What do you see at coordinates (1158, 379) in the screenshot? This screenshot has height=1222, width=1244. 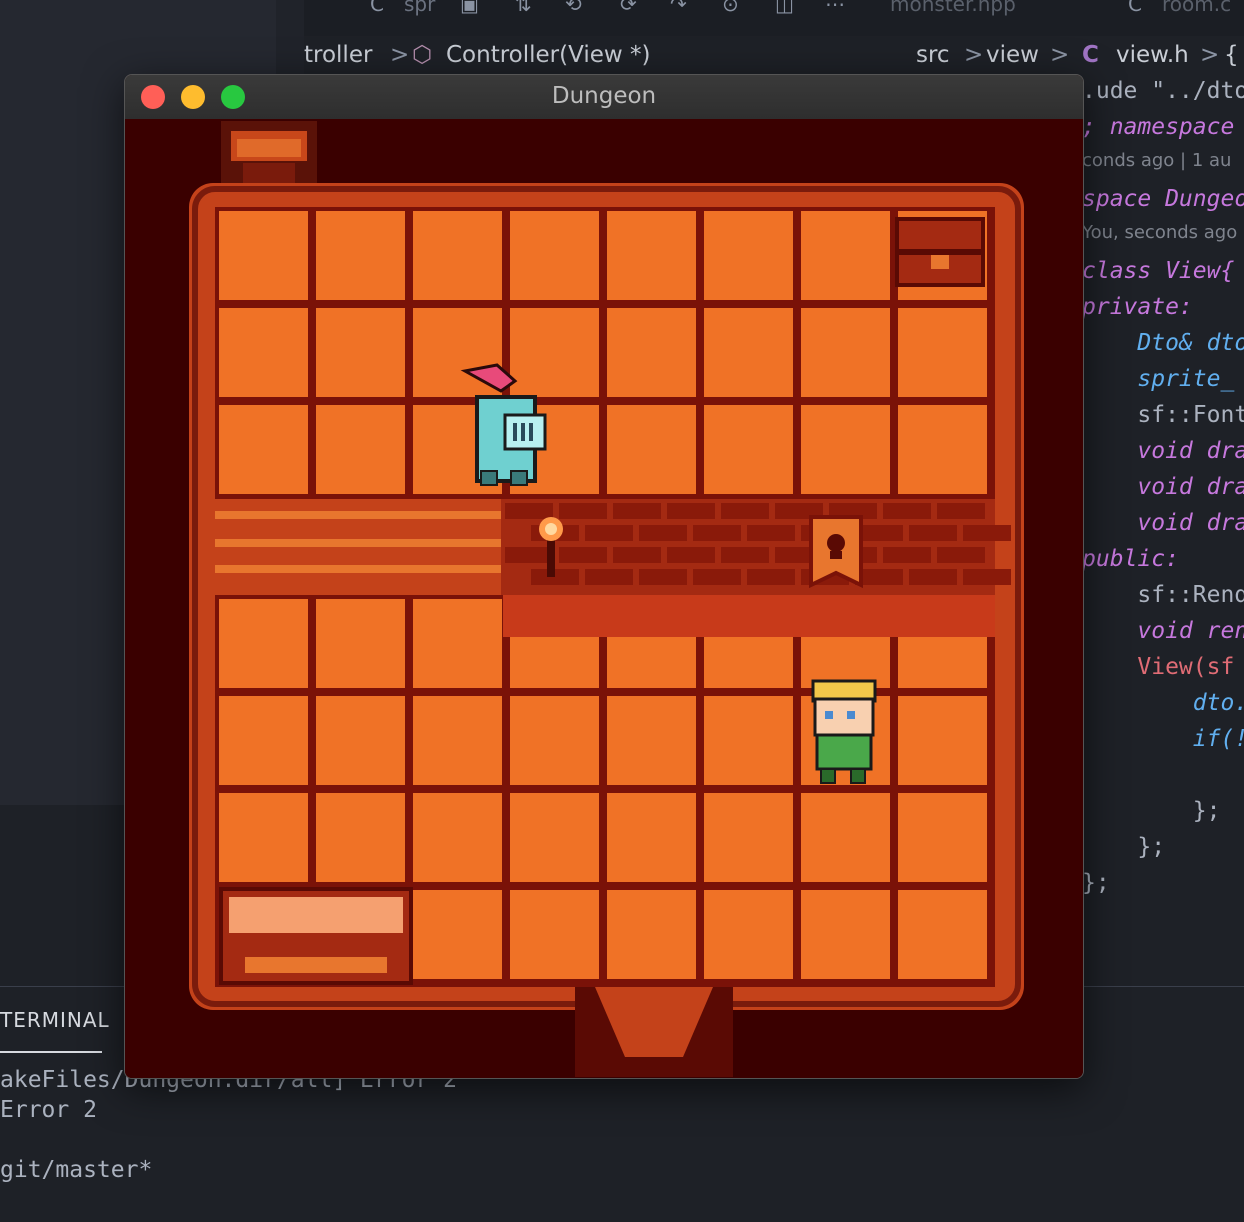 I see `code-line: sprite_` at bounding box center [1158, 379].